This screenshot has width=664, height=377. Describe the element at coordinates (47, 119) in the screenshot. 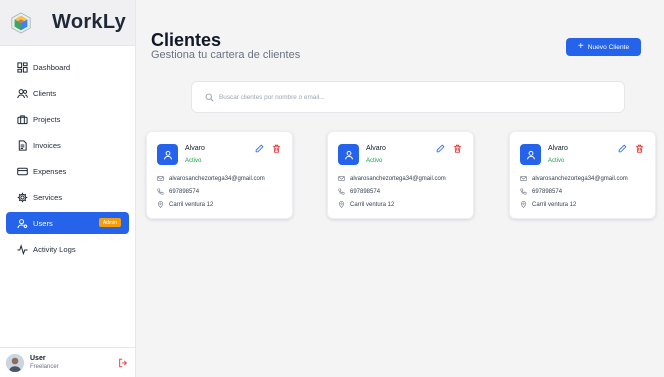

I see `sidebar-item-label: Projects` at that location.